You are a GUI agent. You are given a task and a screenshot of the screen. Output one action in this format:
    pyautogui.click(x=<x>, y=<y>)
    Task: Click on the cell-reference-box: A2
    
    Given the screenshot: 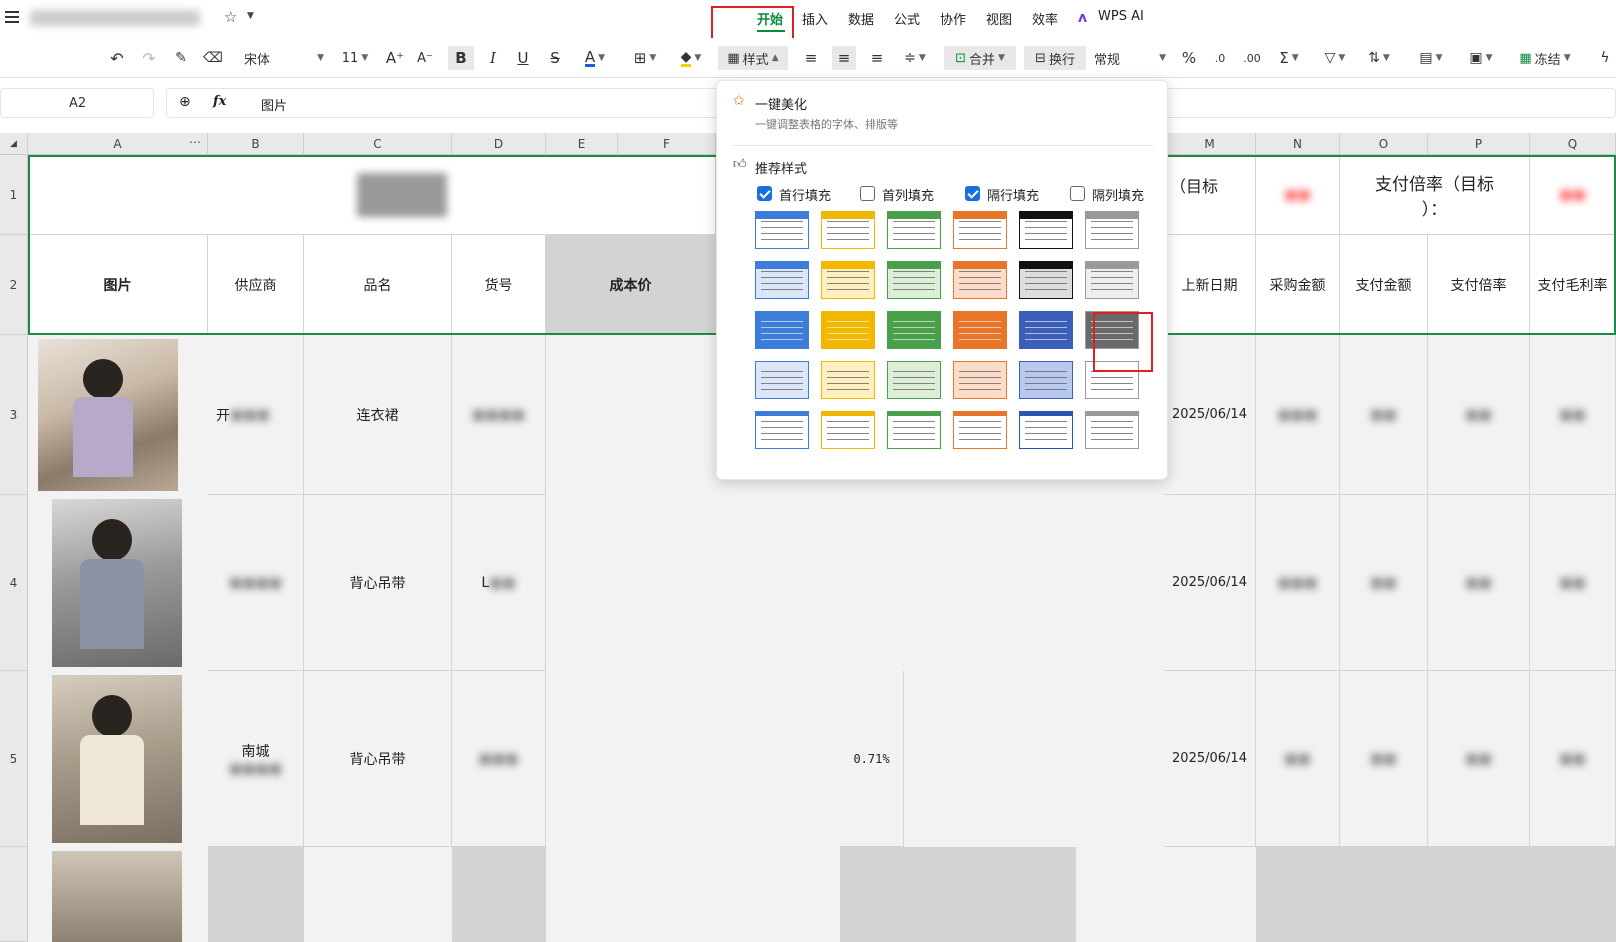 What is the action you would take?
    pyautogui.click(x=77, y=103)
    